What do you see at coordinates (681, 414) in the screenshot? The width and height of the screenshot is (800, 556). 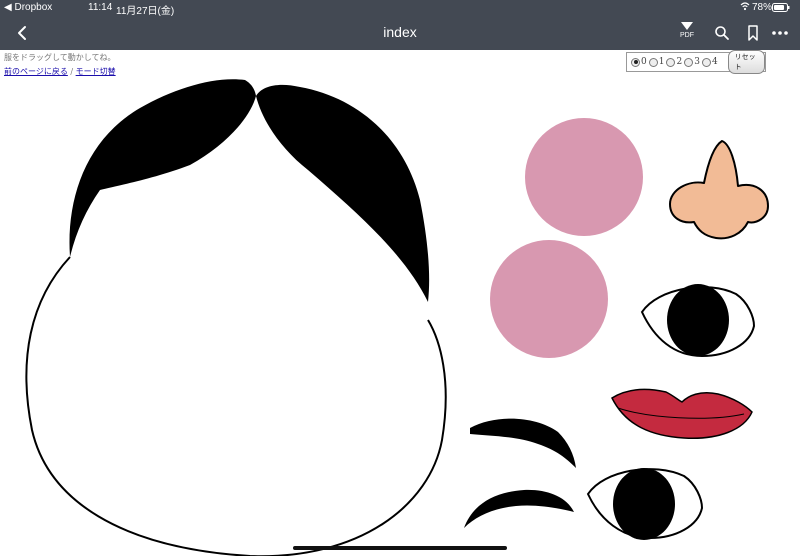 I see `lips-piece` at bounding box center [681, 414].